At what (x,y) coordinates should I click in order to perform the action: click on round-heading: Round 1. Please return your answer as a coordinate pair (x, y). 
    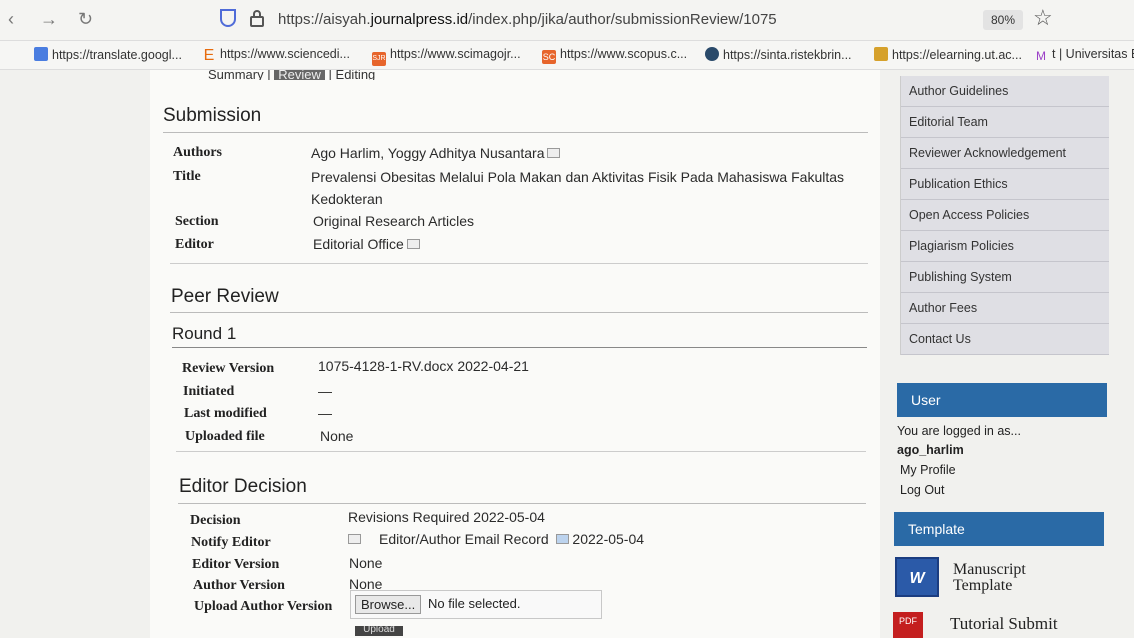
    Looking at the image, I should click on (204, 333).